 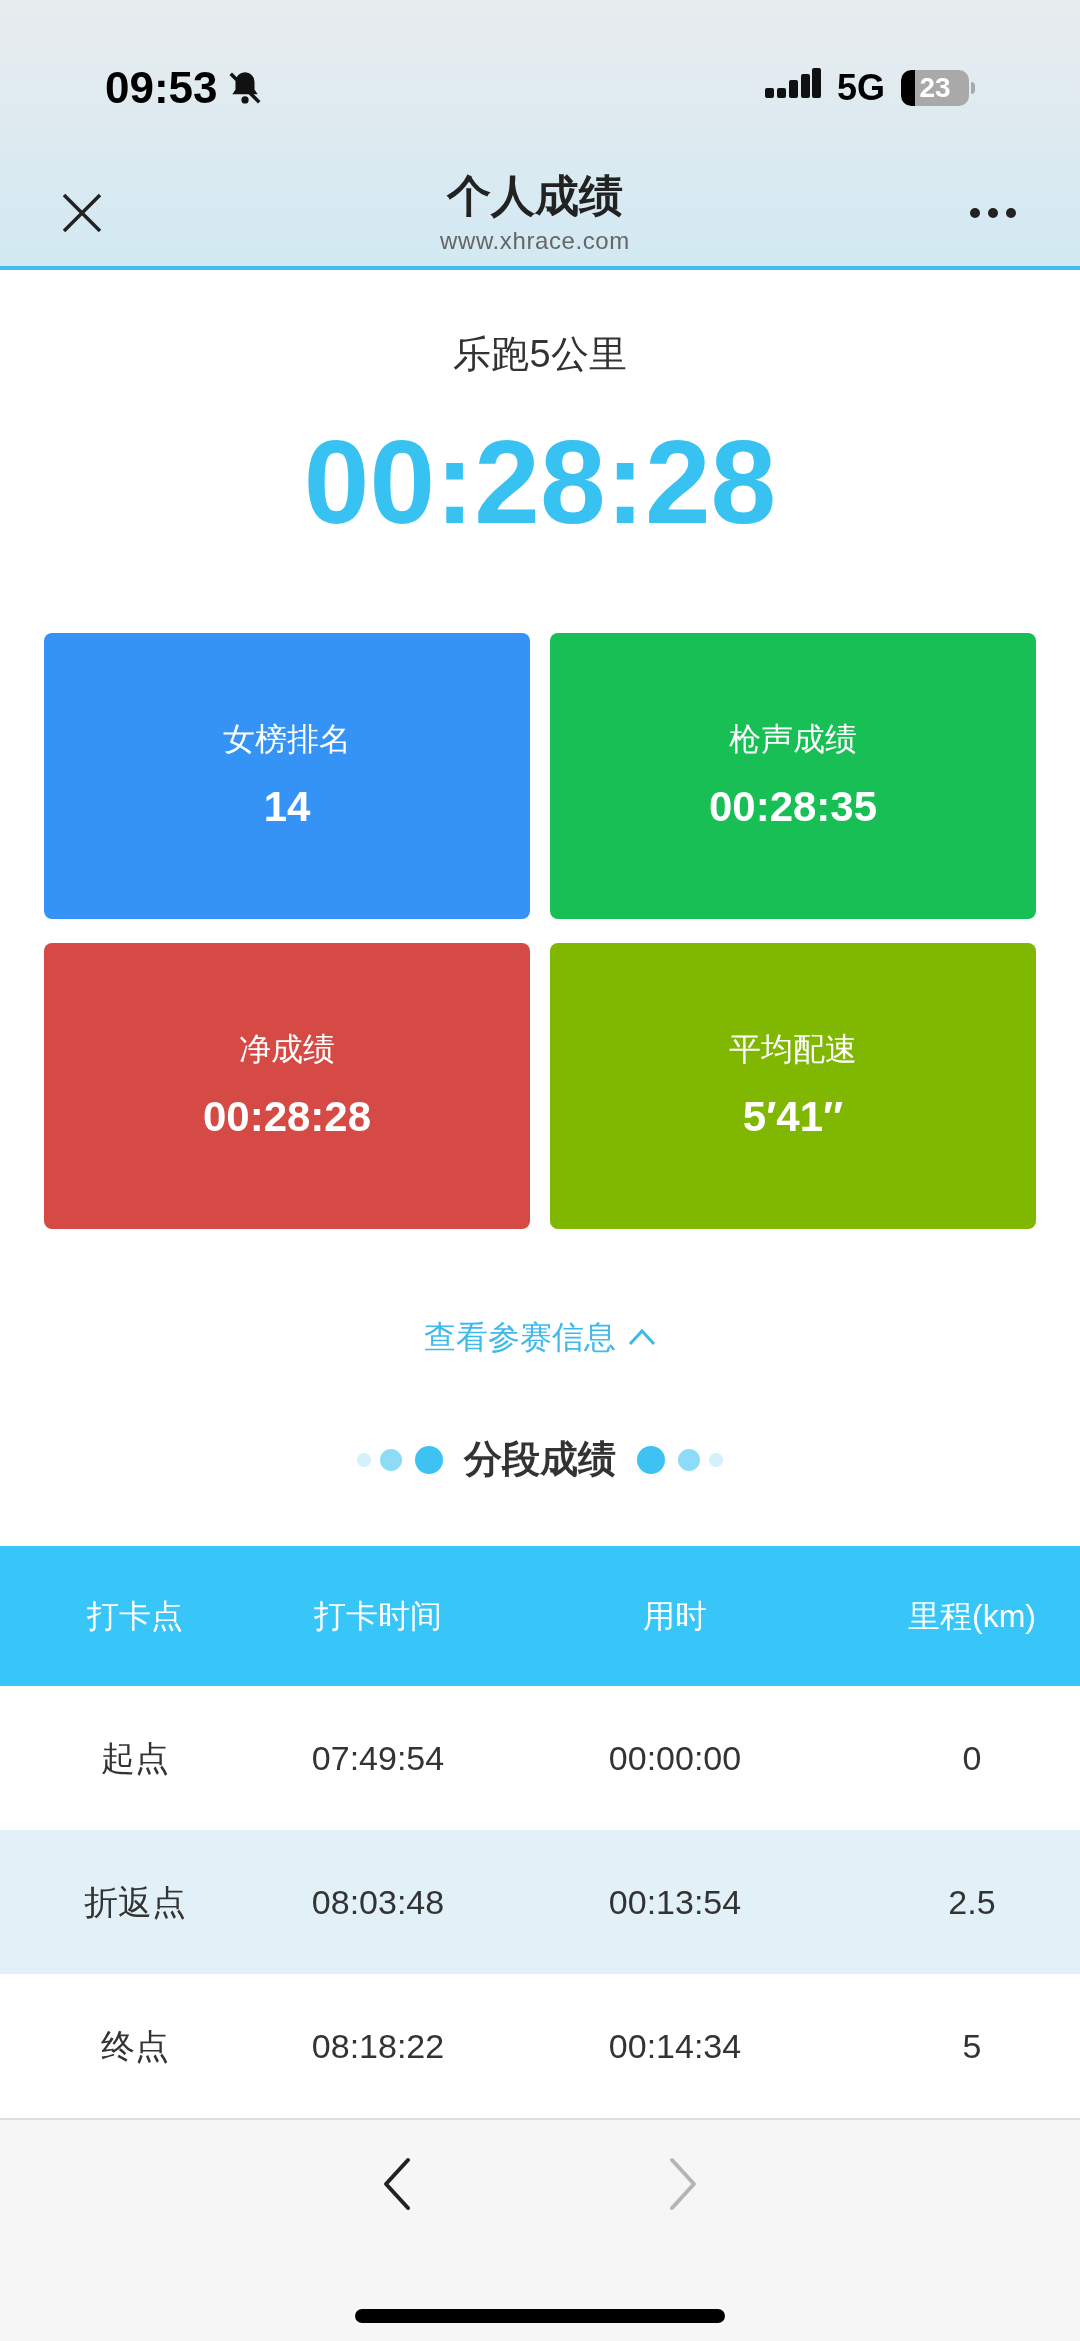 What do you see at coordinates (972, 1758) in the screenshot?
I see `table-cell-text: 0` at bounding box center [972, 1758].